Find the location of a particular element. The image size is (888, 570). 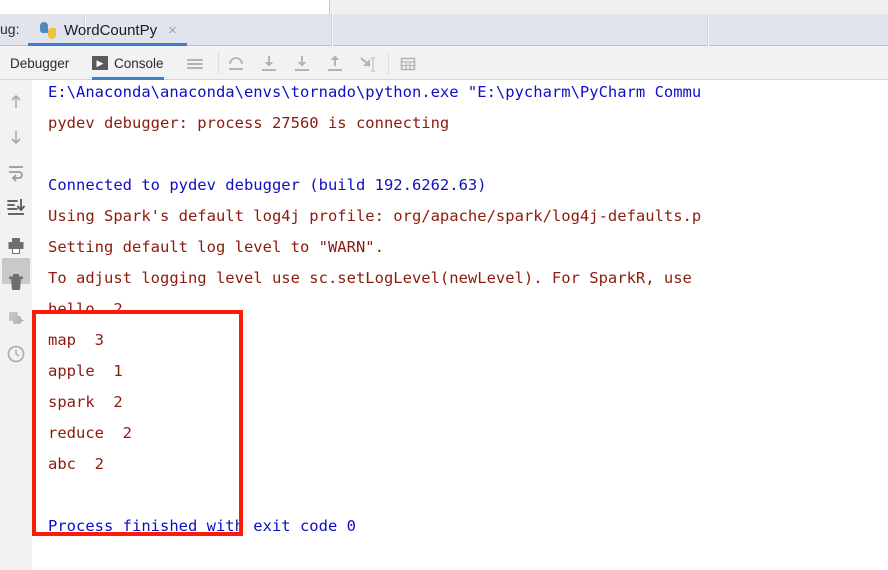

step-into-icon is located at coordinates (269, 64).